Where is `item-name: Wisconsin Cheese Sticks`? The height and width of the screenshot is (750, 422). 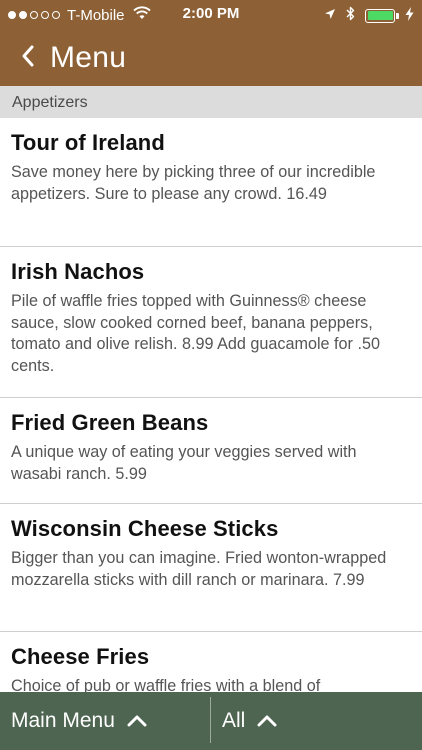
item-name: Wisconsin Cheese Sticks is located at coordinates (145, 528).